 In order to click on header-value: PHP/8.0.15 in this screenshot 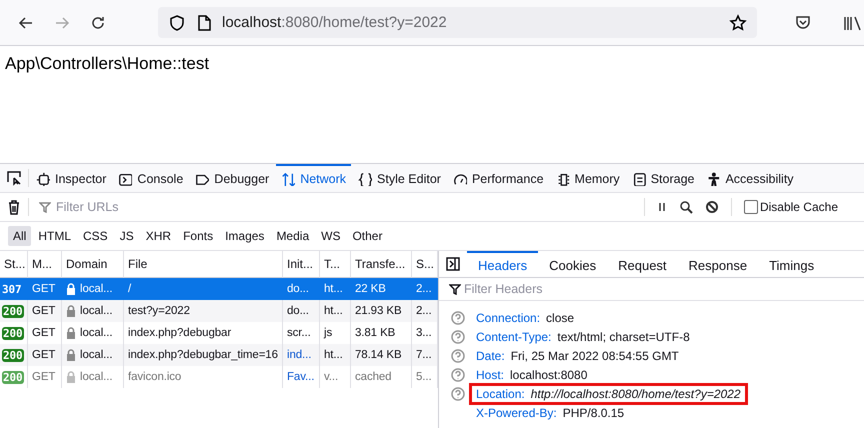, I will do `click(593, 413)`.